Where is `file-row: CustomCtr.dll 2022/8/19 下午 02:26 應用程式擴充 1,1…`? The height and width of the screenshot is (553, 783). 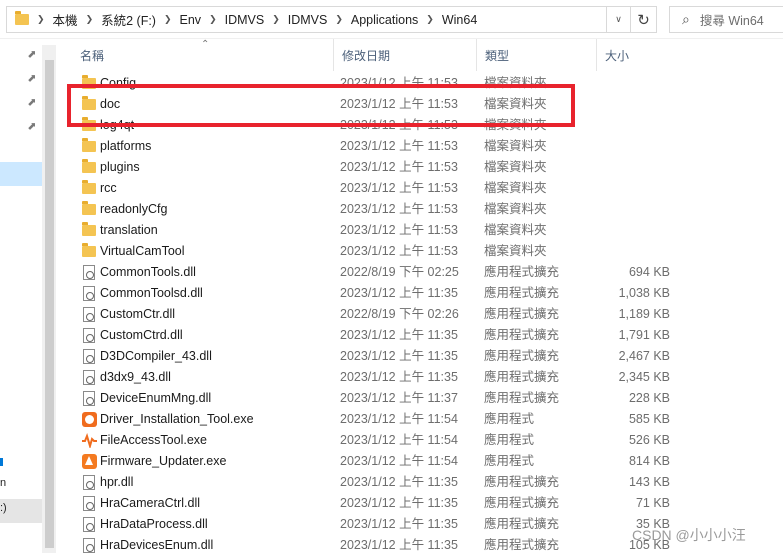 file-row: CustomCtr.dll 2022/8/19 下午 02:26 應用程式擴充 1,1… is located at coordinates (419, 314).